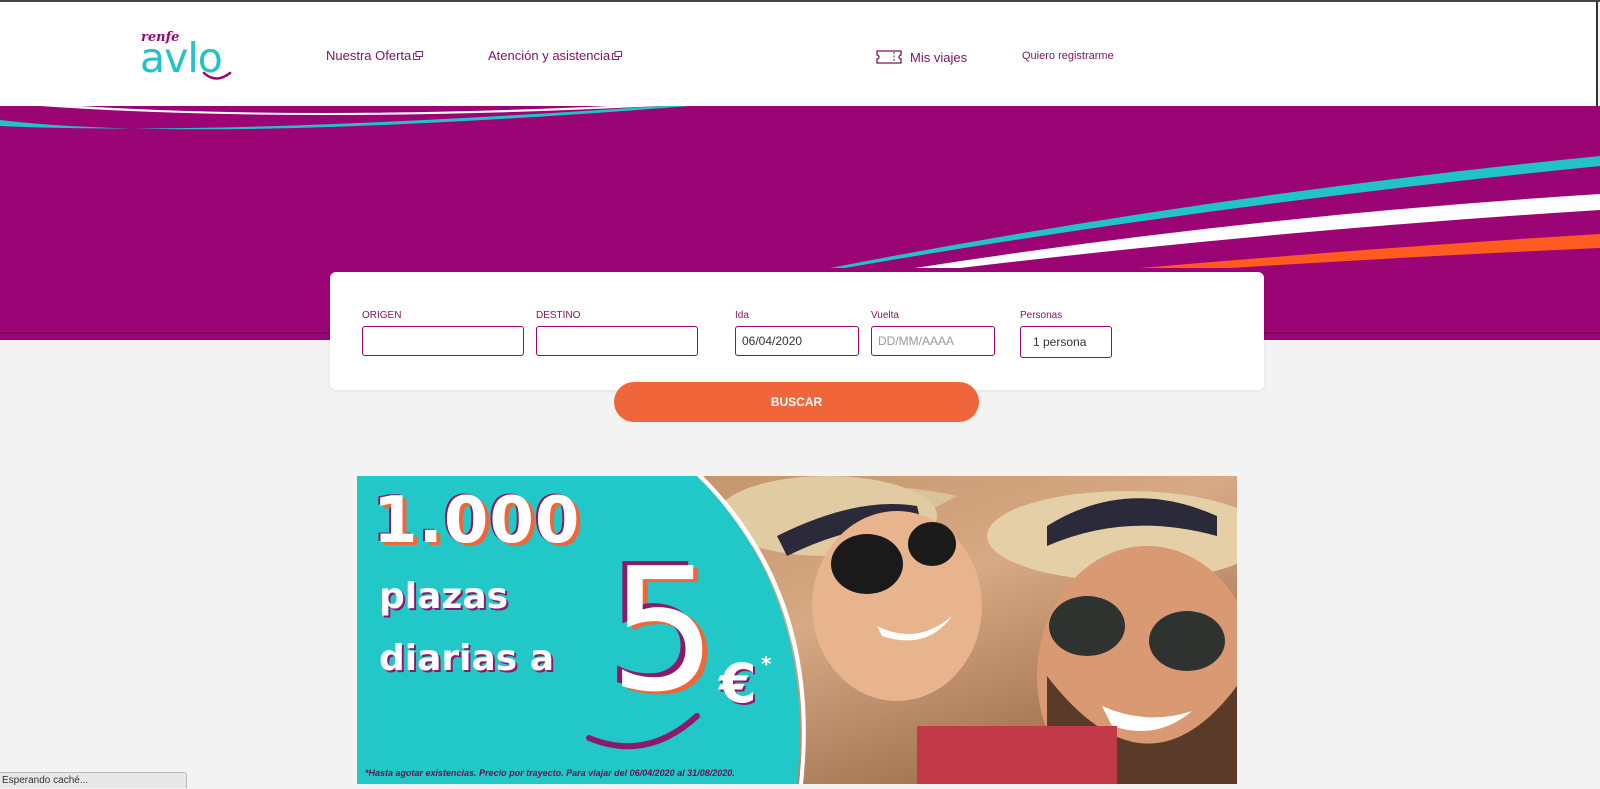  Describe the element at coordinates (382, 315) in the screenshot. I see `origen-label: ORIGEN` at that location.